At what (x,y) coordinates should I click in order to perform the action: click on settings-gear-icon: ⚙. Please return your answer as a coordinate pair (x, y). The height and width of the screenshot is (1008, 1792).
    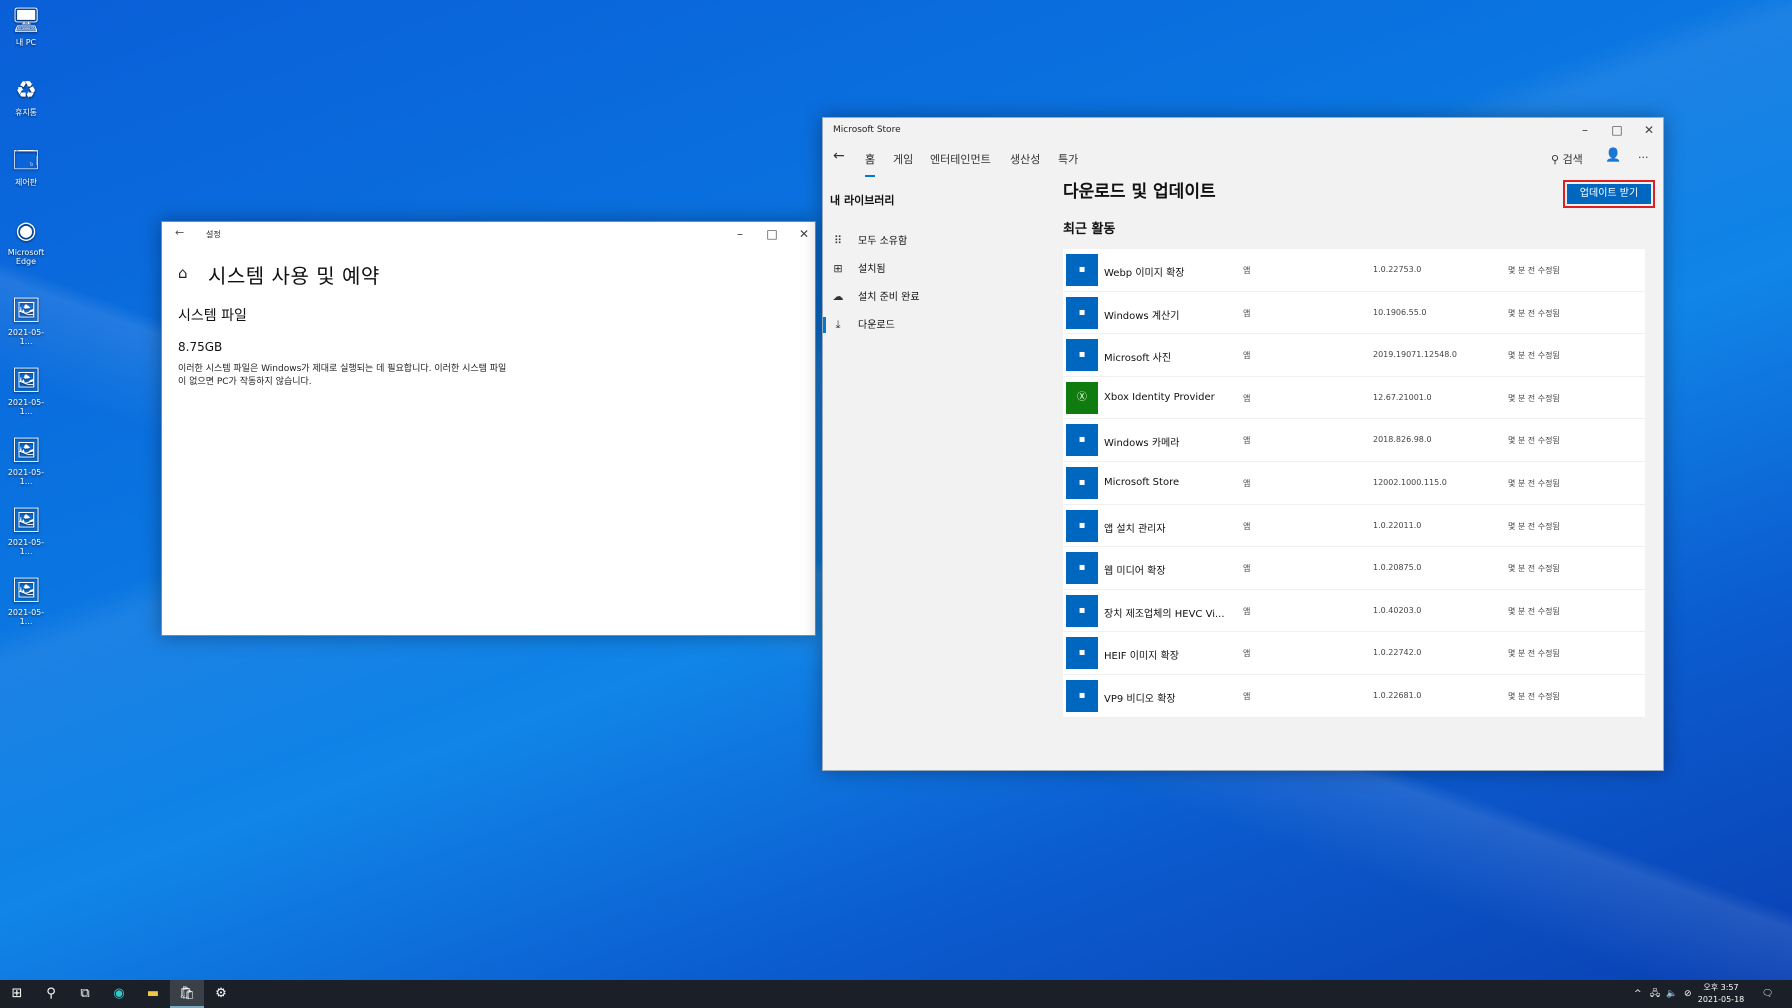
    Looking at the image, I should click on (221, 994).